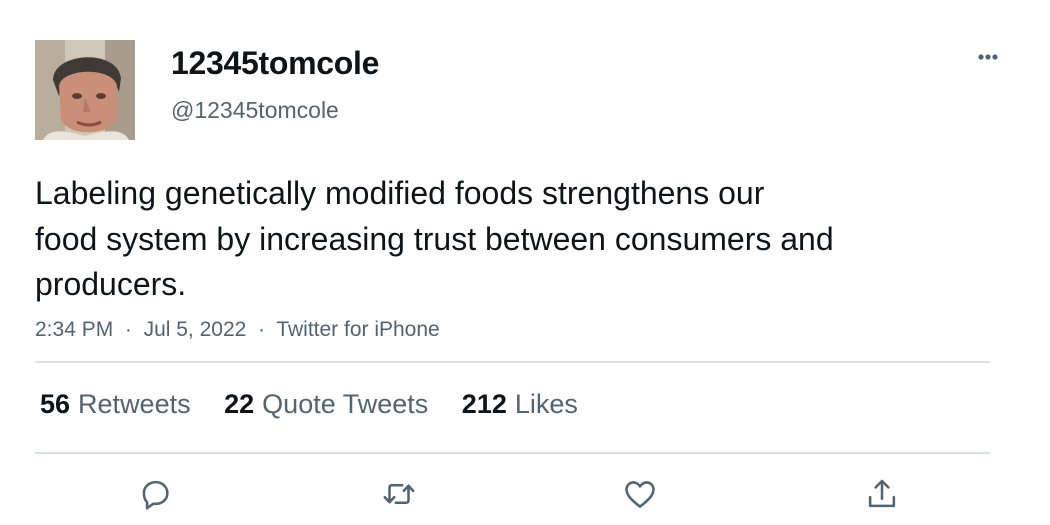 This screenshot has height=525, width=1050. Describe the element at coordinates (134, 404) in the screenshot. I see `retweets-label: Retweets` at that location.